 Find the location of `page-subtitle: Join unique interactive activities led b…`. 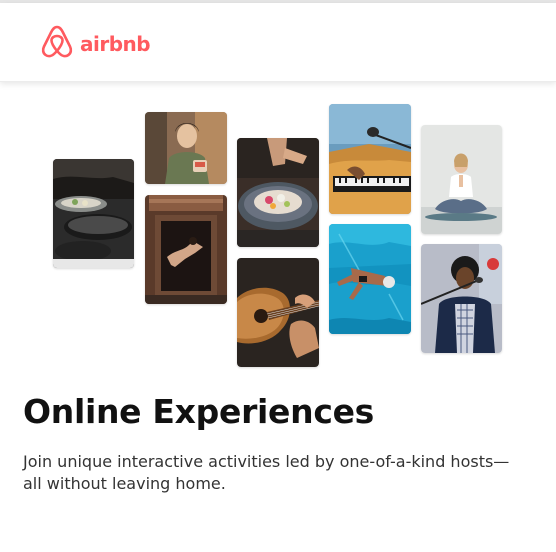

page-subtitle: Join unique interactive activities led b… is located at coordinates (266, 472).